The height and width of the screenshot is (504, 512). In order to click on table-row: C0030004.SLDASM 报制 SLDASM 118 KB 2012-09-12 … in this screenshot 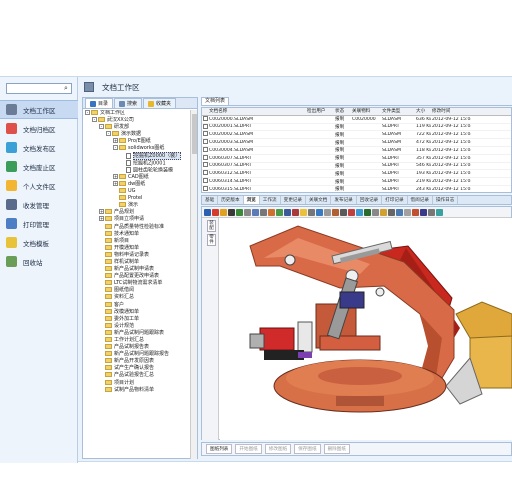, I will do `click(356, 150)`.